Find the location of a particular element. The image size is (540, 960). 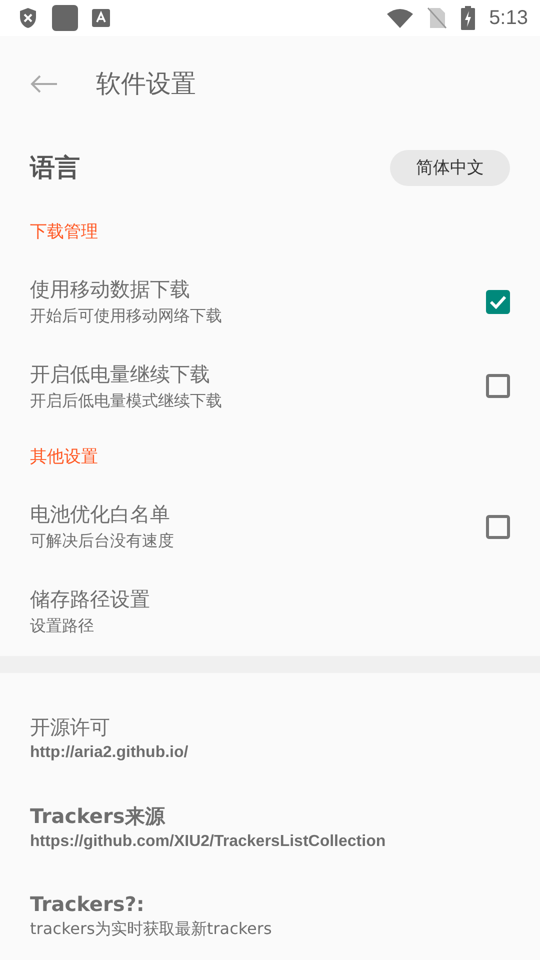

check-icon is located at coordinates (498, 301).